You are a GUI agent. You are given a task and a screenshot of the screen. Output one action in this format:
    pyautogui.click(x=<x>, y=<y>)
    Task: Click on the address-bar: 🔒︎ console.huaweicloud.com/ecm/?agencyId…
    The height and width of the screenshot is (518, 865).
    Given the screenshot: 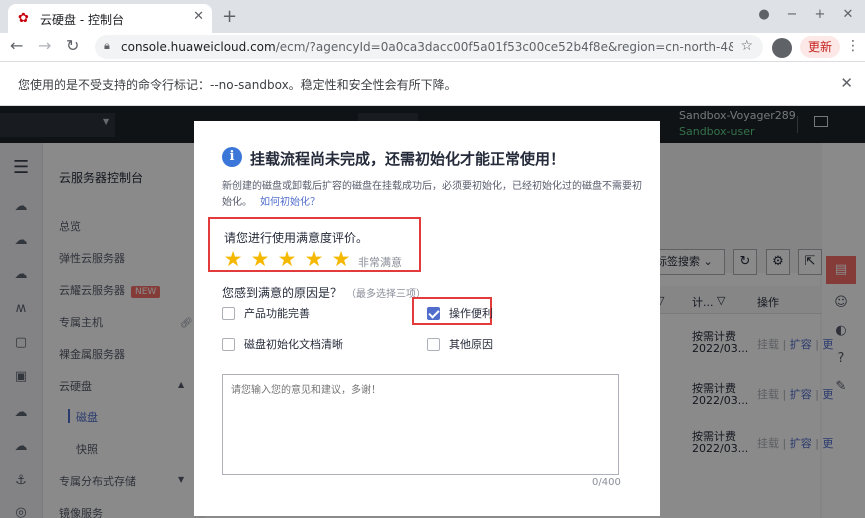 What is the action you would take?
    pyautogui.click(x=429, y=47)
    